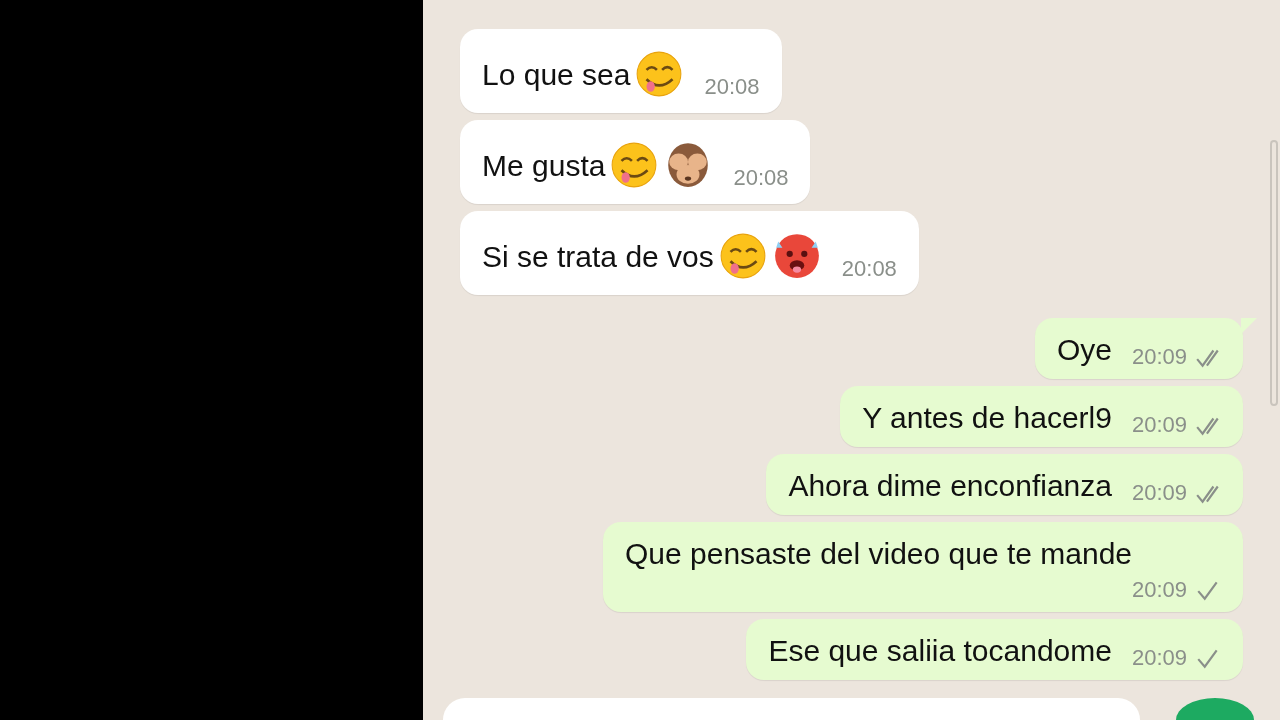 This screenshot has width=1280, height=720. What do you see at coordinates (879, 554) in the screenshot?
I see `message-text: Que pensaste del video que te mande` at bounding box center [879, 554].